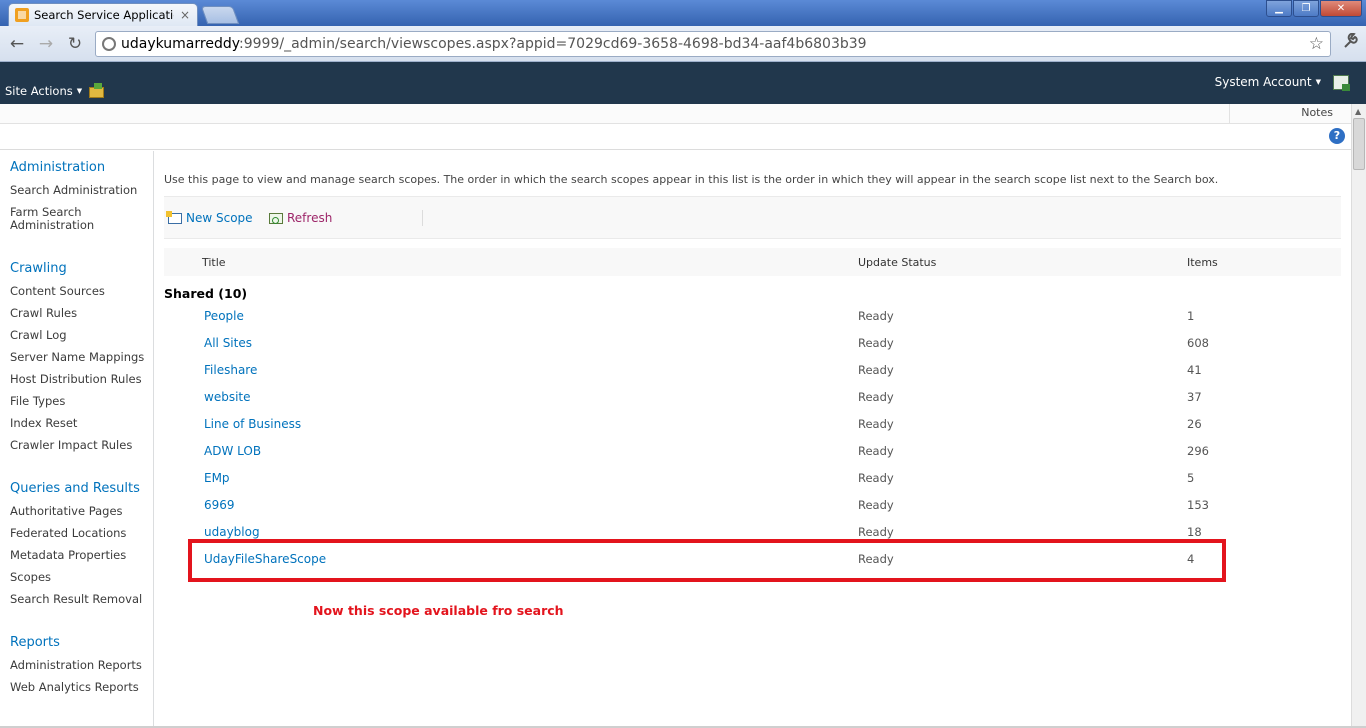 The image size is (1366, 728). I want to click on group-header-shared: Shared (10), so click(206, 293).